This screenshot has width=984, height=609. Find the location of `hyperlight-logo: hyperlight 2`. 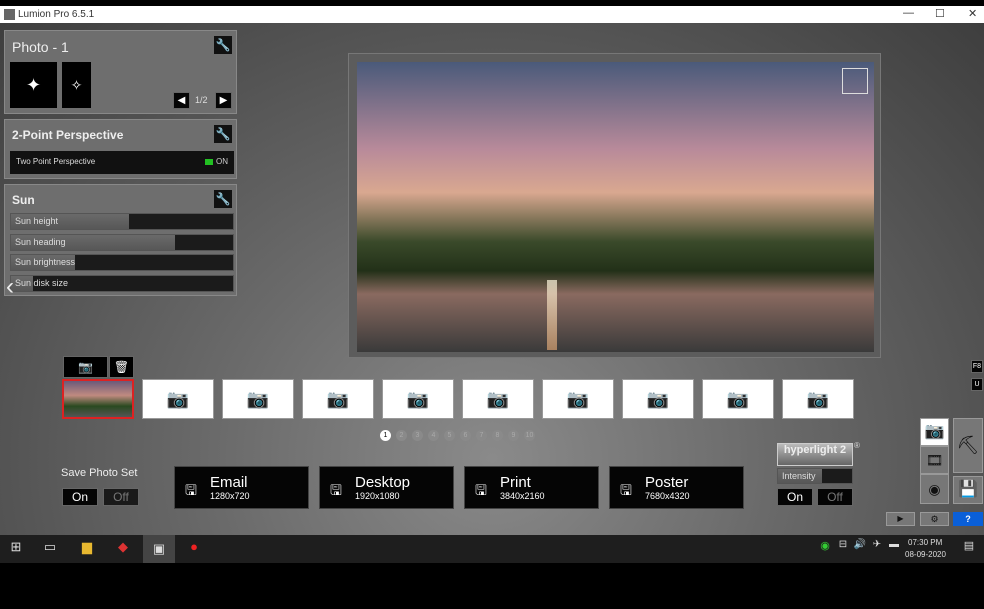

hyperlight-logo: hyperlight 2 is located at coordinates (815, 454).